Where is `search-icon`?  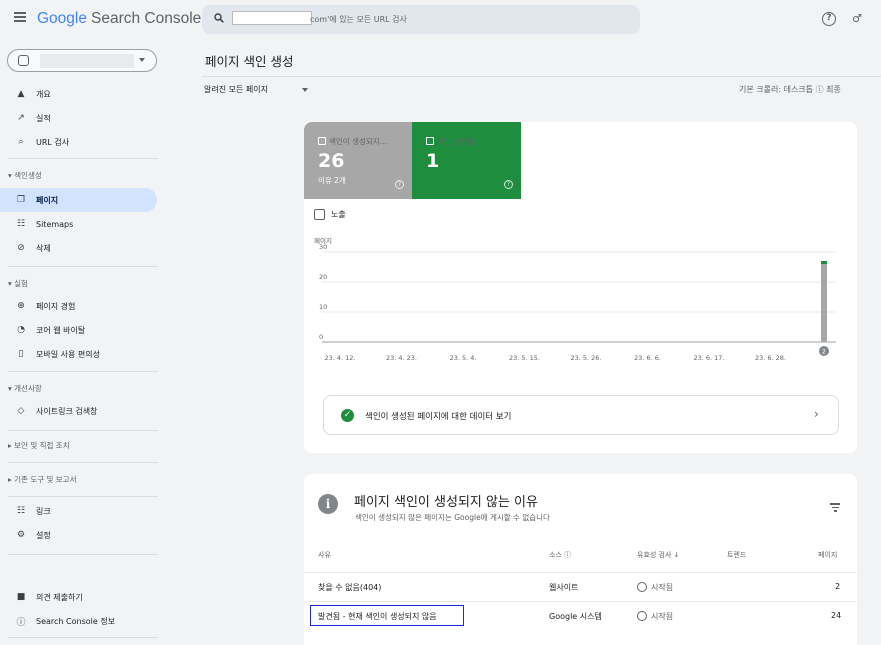
search-icon is located at coordinates (219, 18).